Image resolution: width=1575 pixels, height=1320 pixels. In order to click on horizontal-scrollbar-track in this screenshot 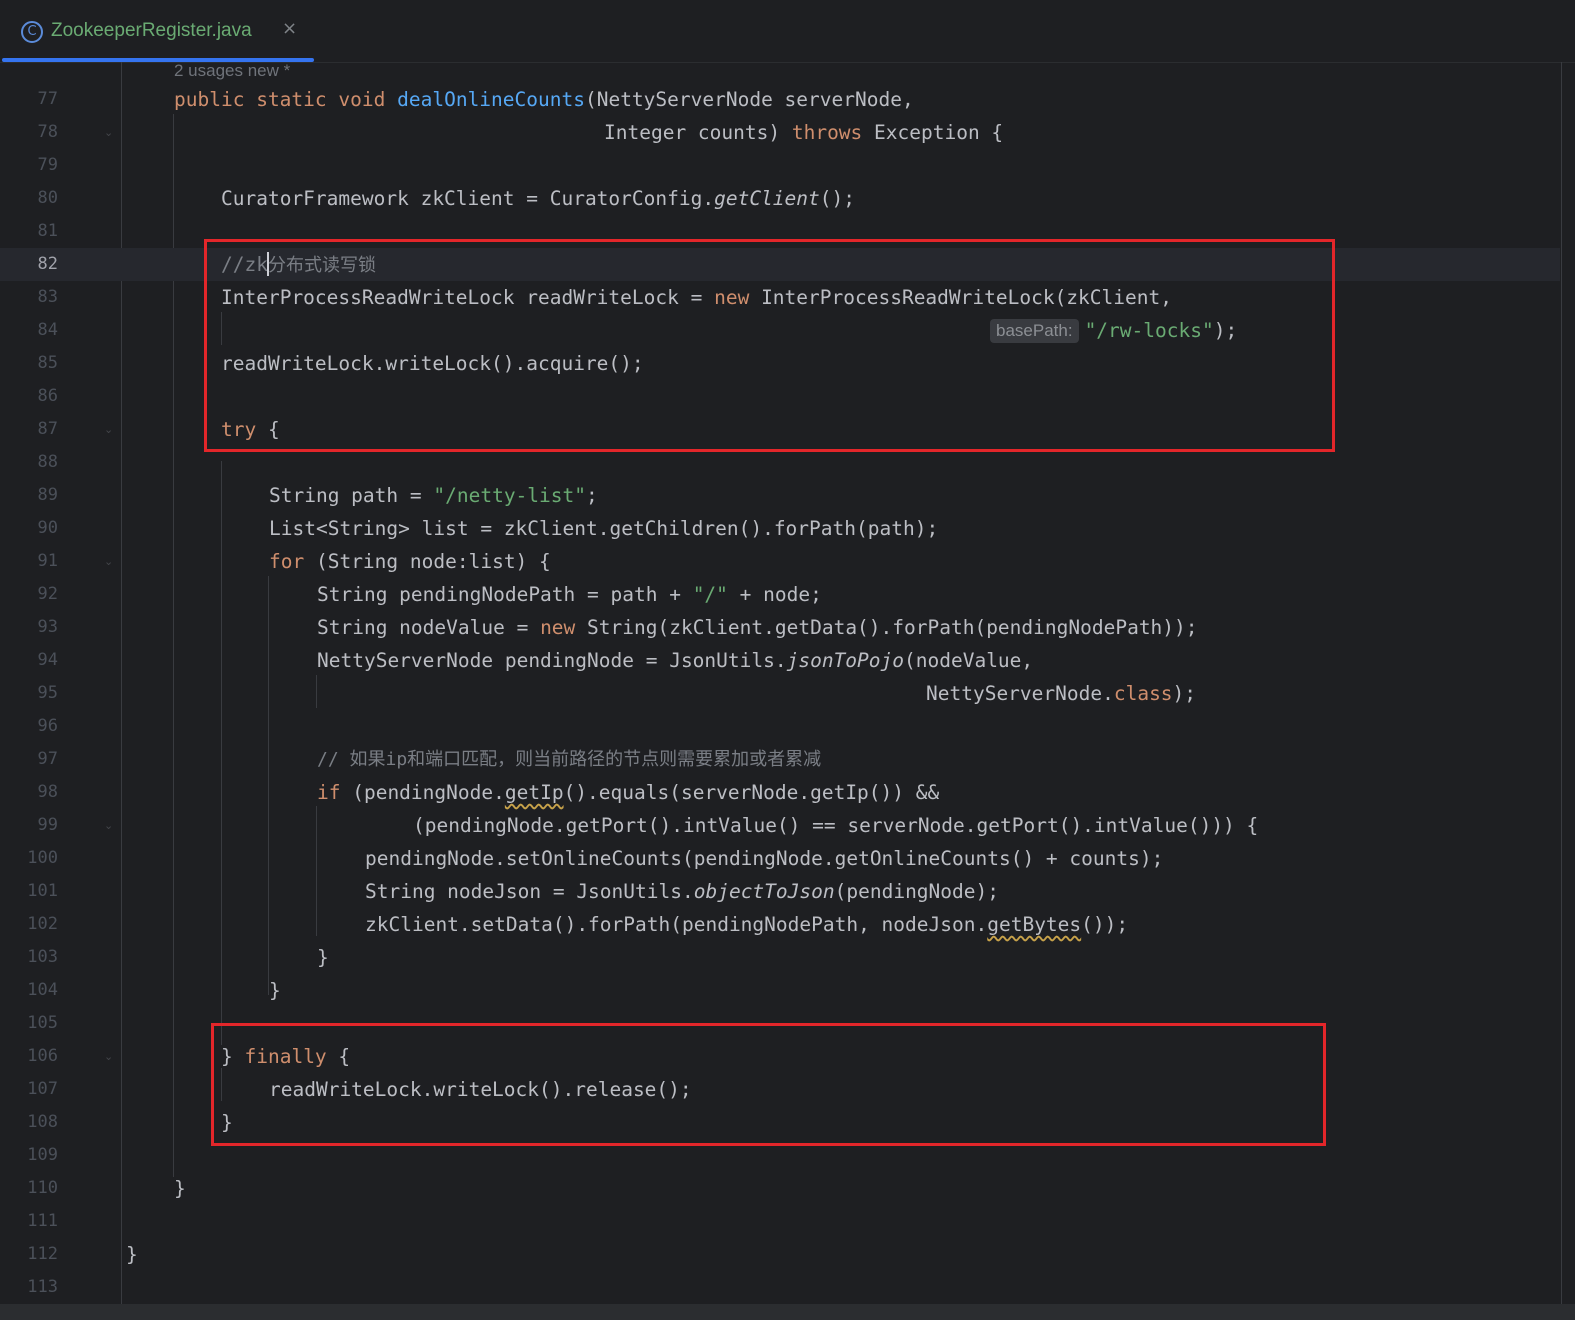, I will do `click(787, 1312)`.